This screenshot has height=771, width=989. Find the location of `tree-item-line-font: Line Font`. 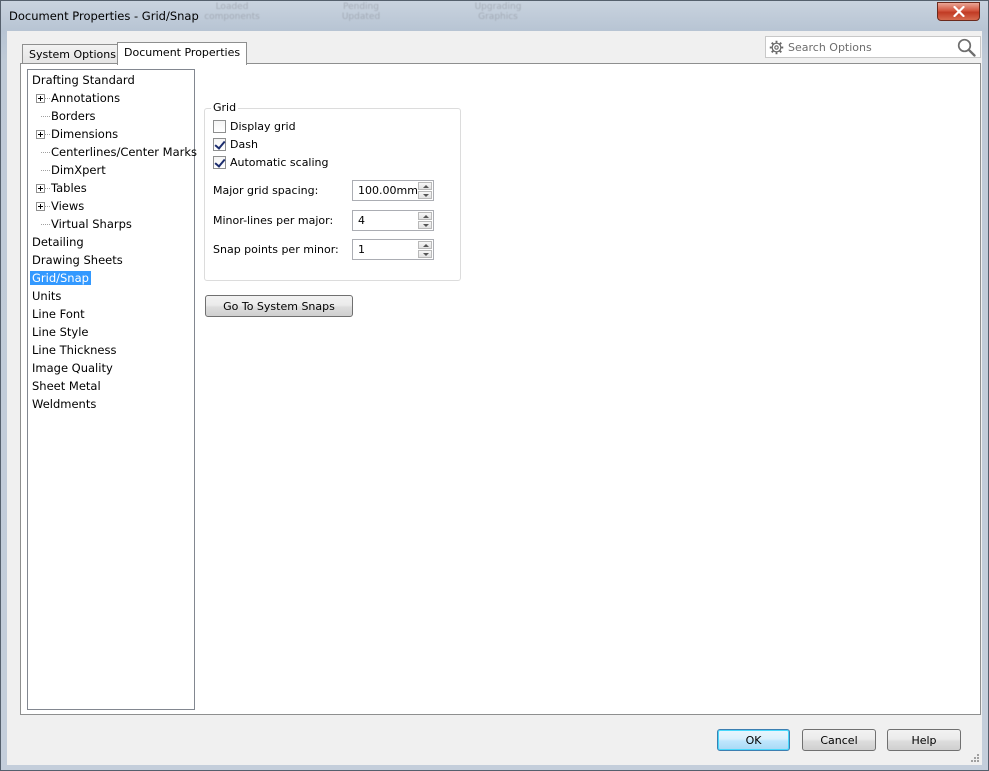

tree-item-line-font: Line Font is located at coordinates (58, 314).